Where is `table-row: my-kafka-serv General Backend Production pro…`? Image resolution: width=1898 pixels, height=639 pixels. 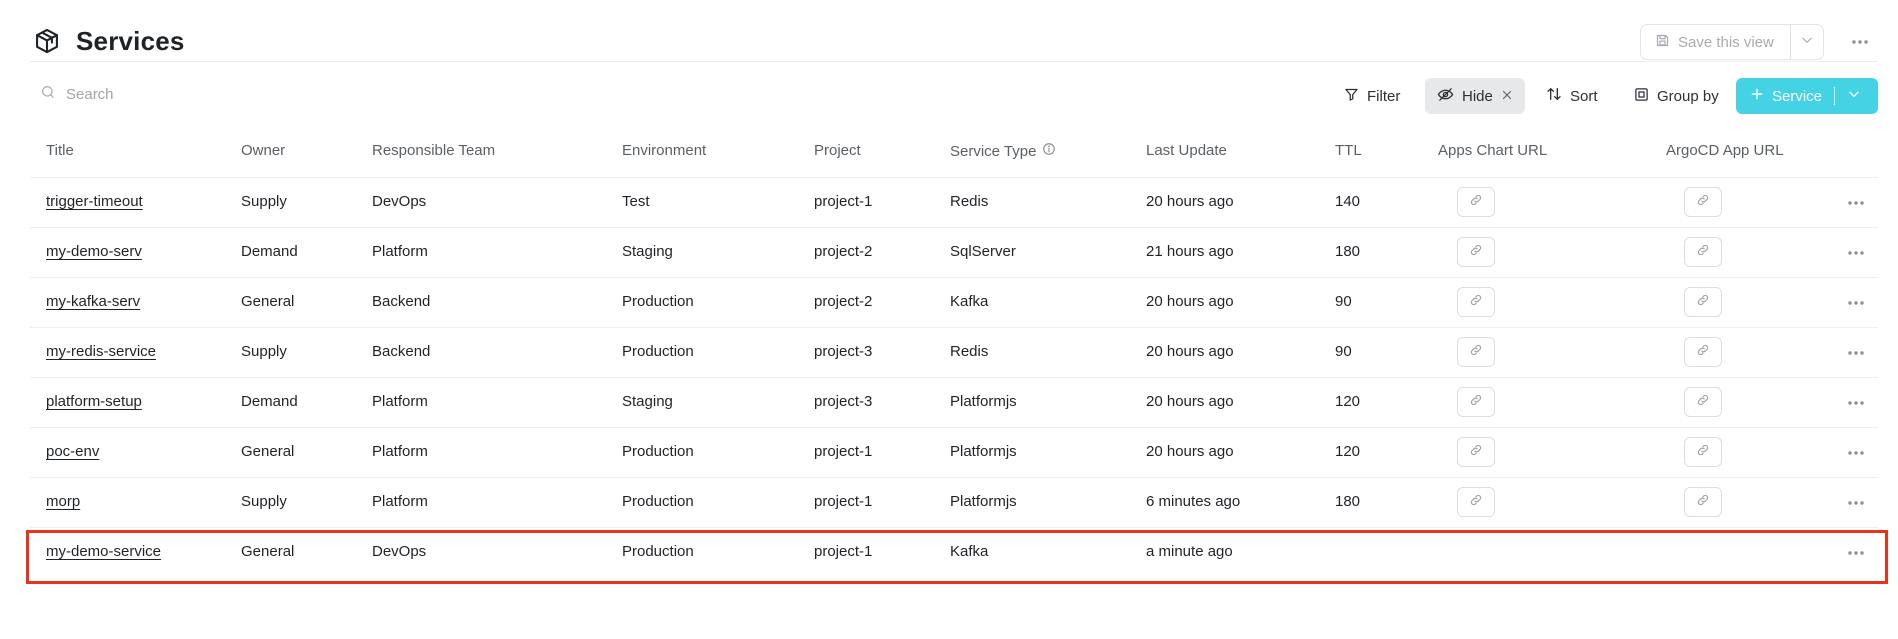
table-row: my-kafka-serv General Backend Production pro… is located at coordinates (954, 303).